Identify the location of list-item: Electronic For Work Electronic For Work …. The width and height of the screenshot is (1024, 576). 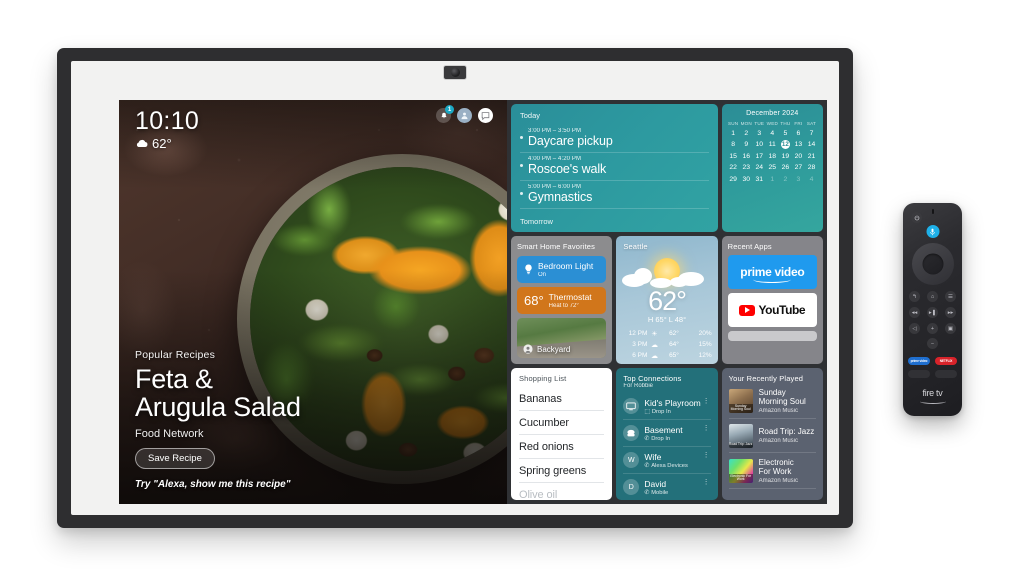
(772, 471).